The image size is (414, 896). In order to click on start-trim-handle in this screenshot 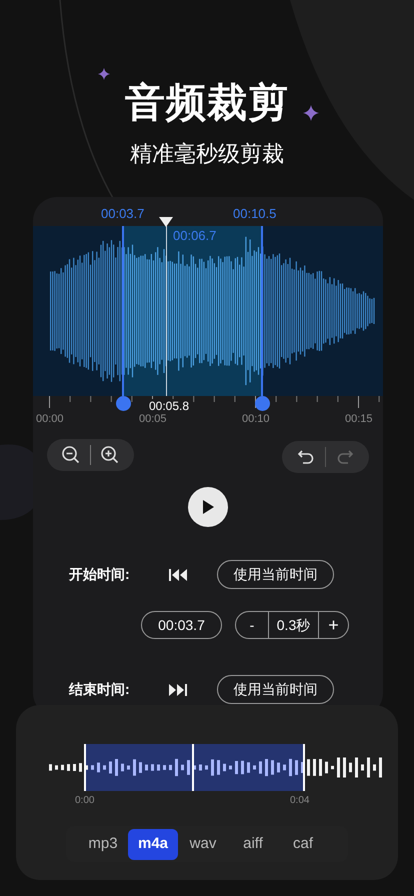, I will do `click(123, 403)`.